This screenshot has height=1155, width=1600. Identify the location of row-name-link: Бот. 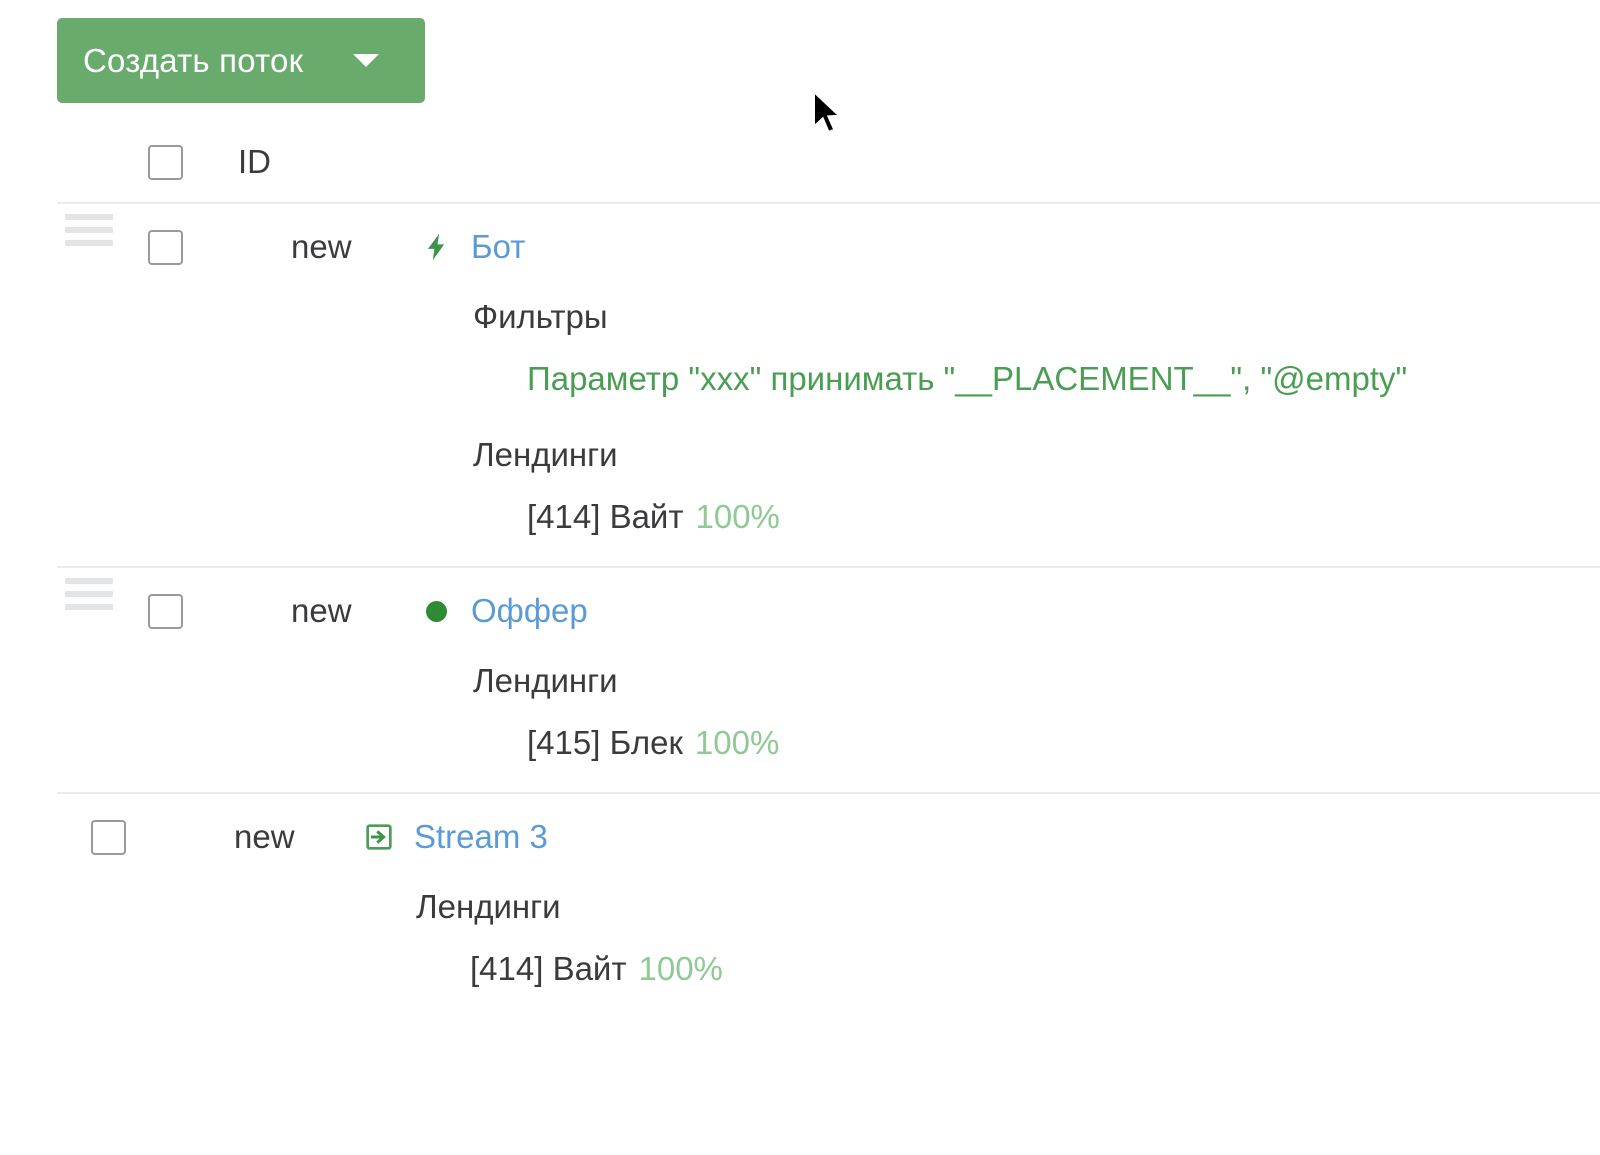
(498, 247).